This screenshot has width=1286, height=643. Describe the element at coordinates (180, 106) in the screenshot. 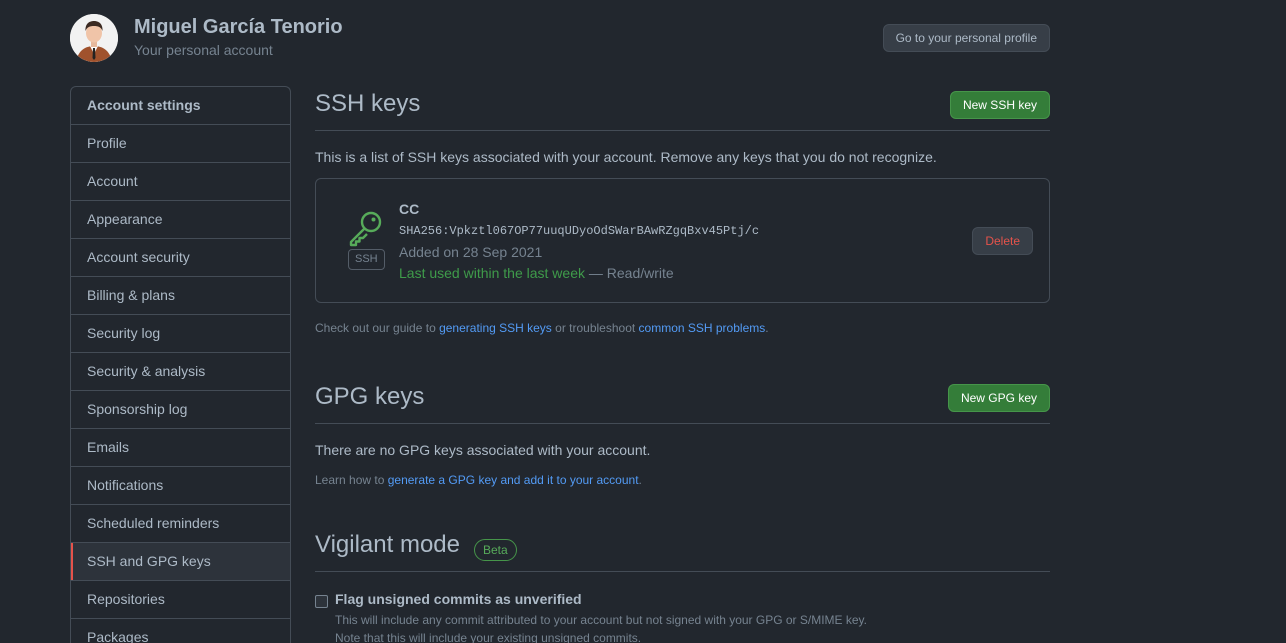

I see `sidebar-heading: Account settings` at that location.